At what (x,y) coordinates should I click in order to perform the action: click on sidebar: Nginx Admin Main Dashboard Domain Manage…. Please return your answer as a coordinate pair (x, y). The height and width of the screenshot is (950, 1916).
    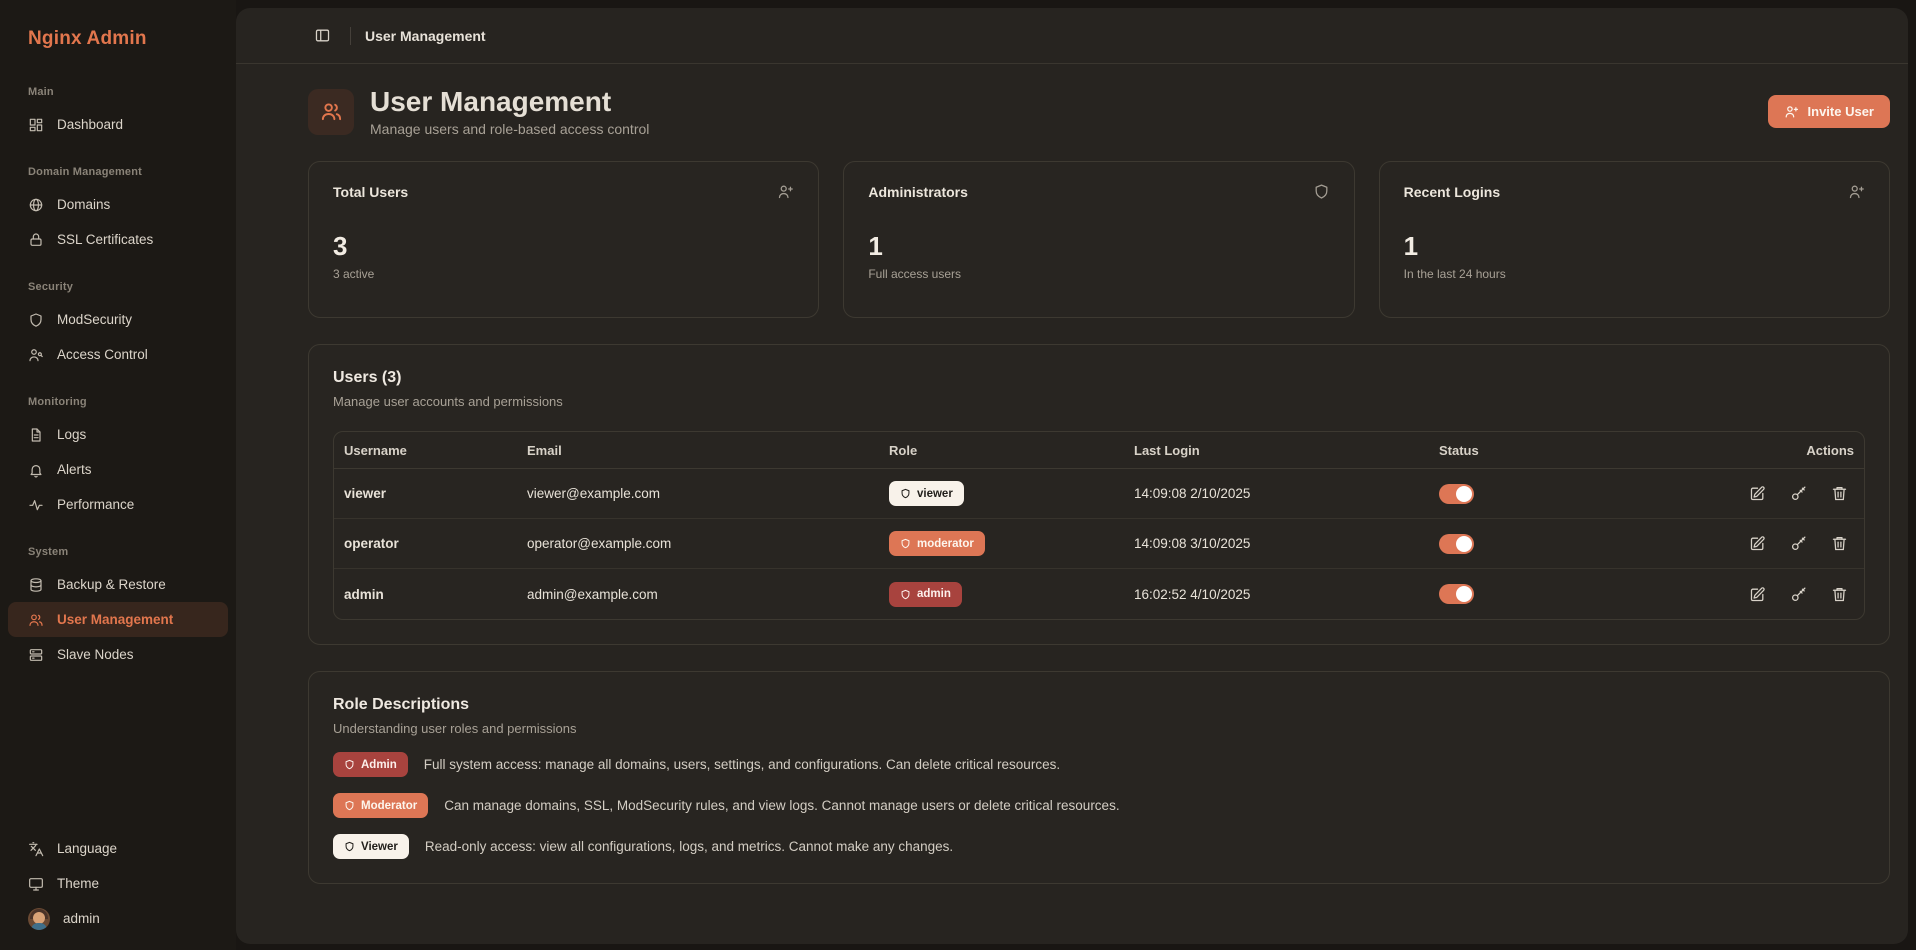
    Looking at the image, I should click on (118, 475).